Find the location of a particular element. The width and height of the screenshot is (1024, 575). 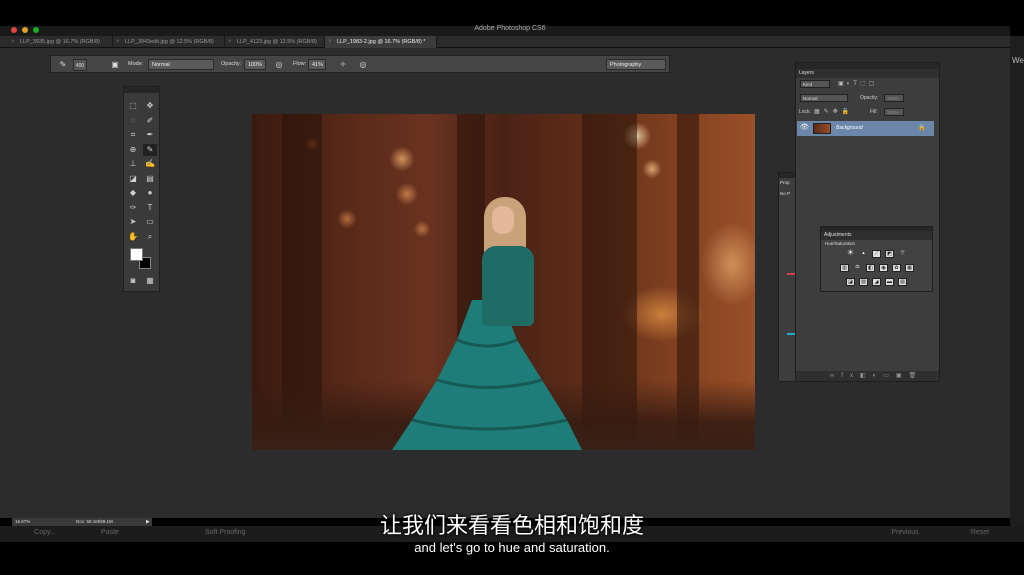

history-brush-icon: ✍ is located at coordinates (150, 164).